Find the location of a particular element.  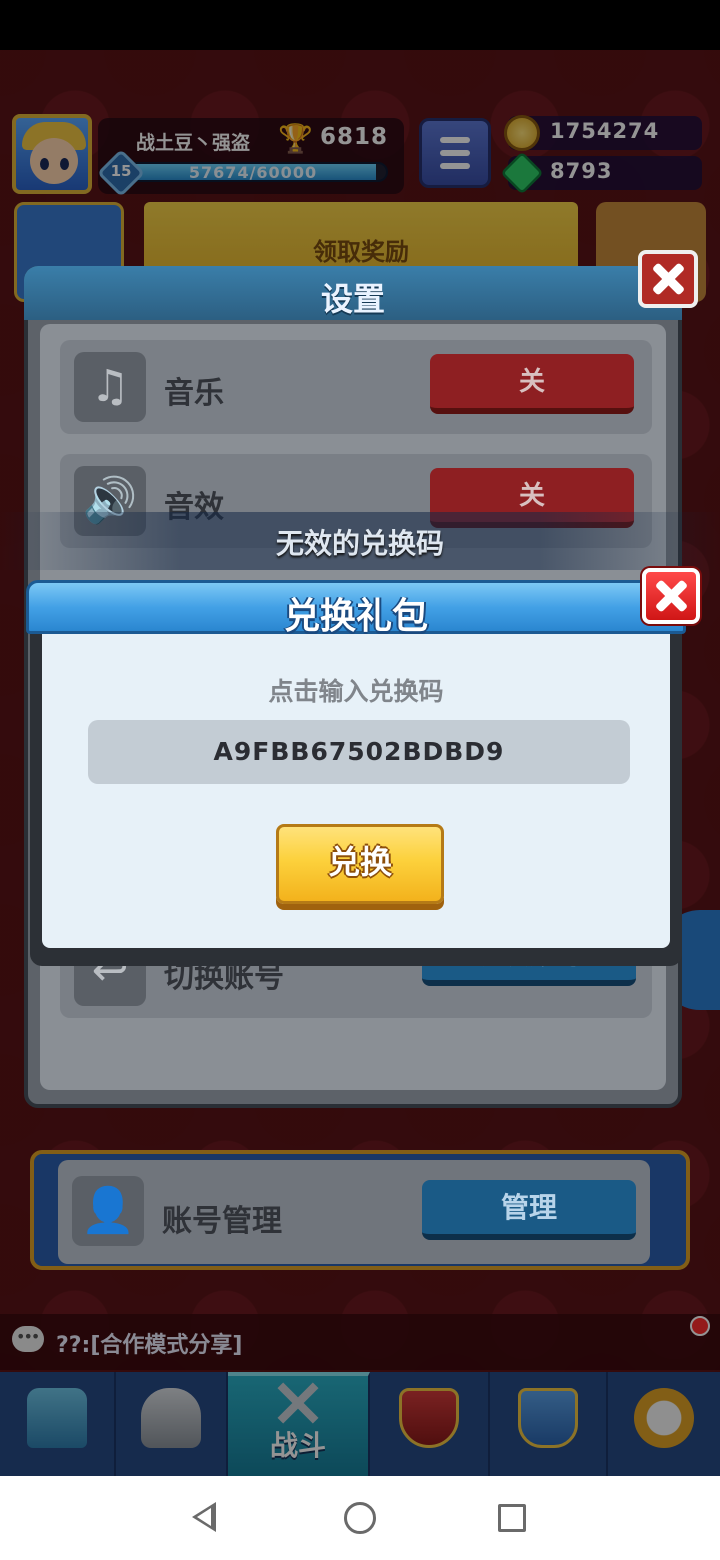

user-icon: 👤 is located at coordinates (108, 1211).